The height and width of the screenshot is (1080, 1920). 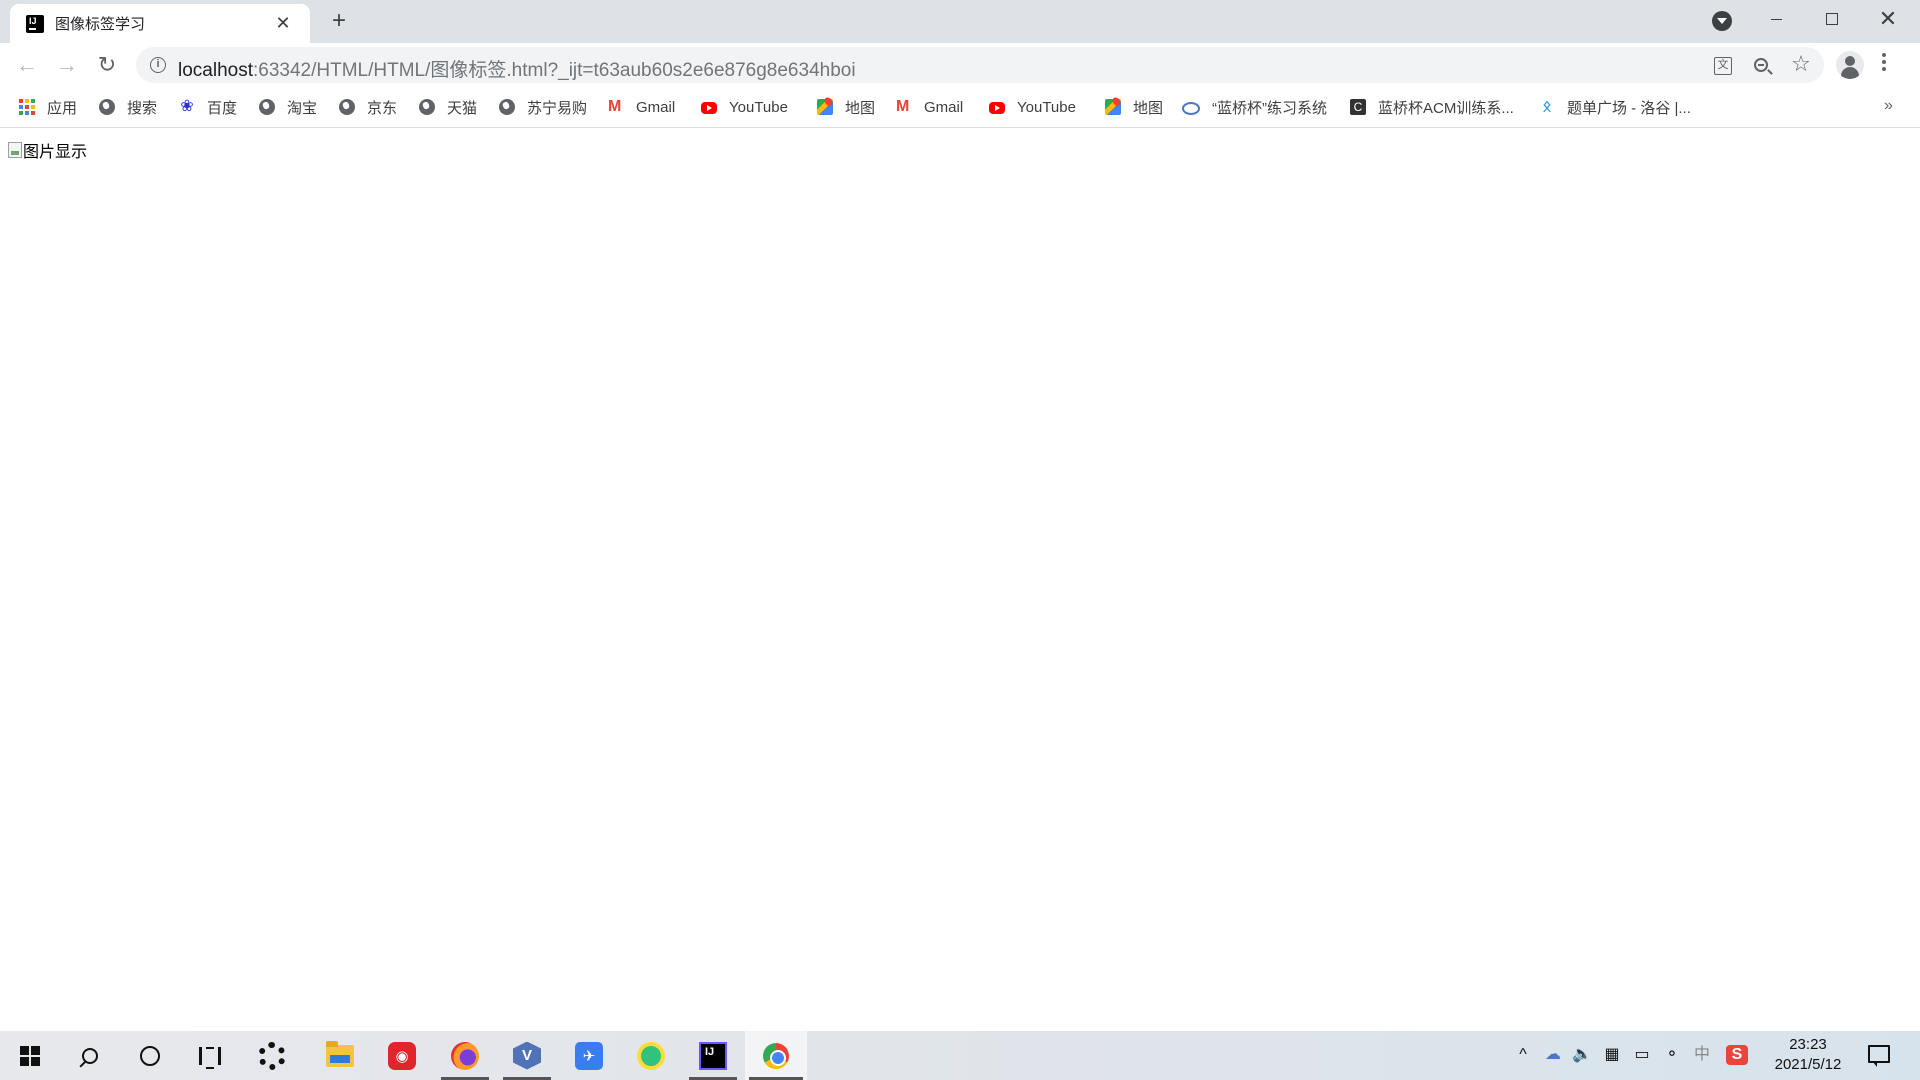 What do you see at coordinates (616, 107) in the screenshot?
I see `gmail-icon` at bounding box center [616, 107].